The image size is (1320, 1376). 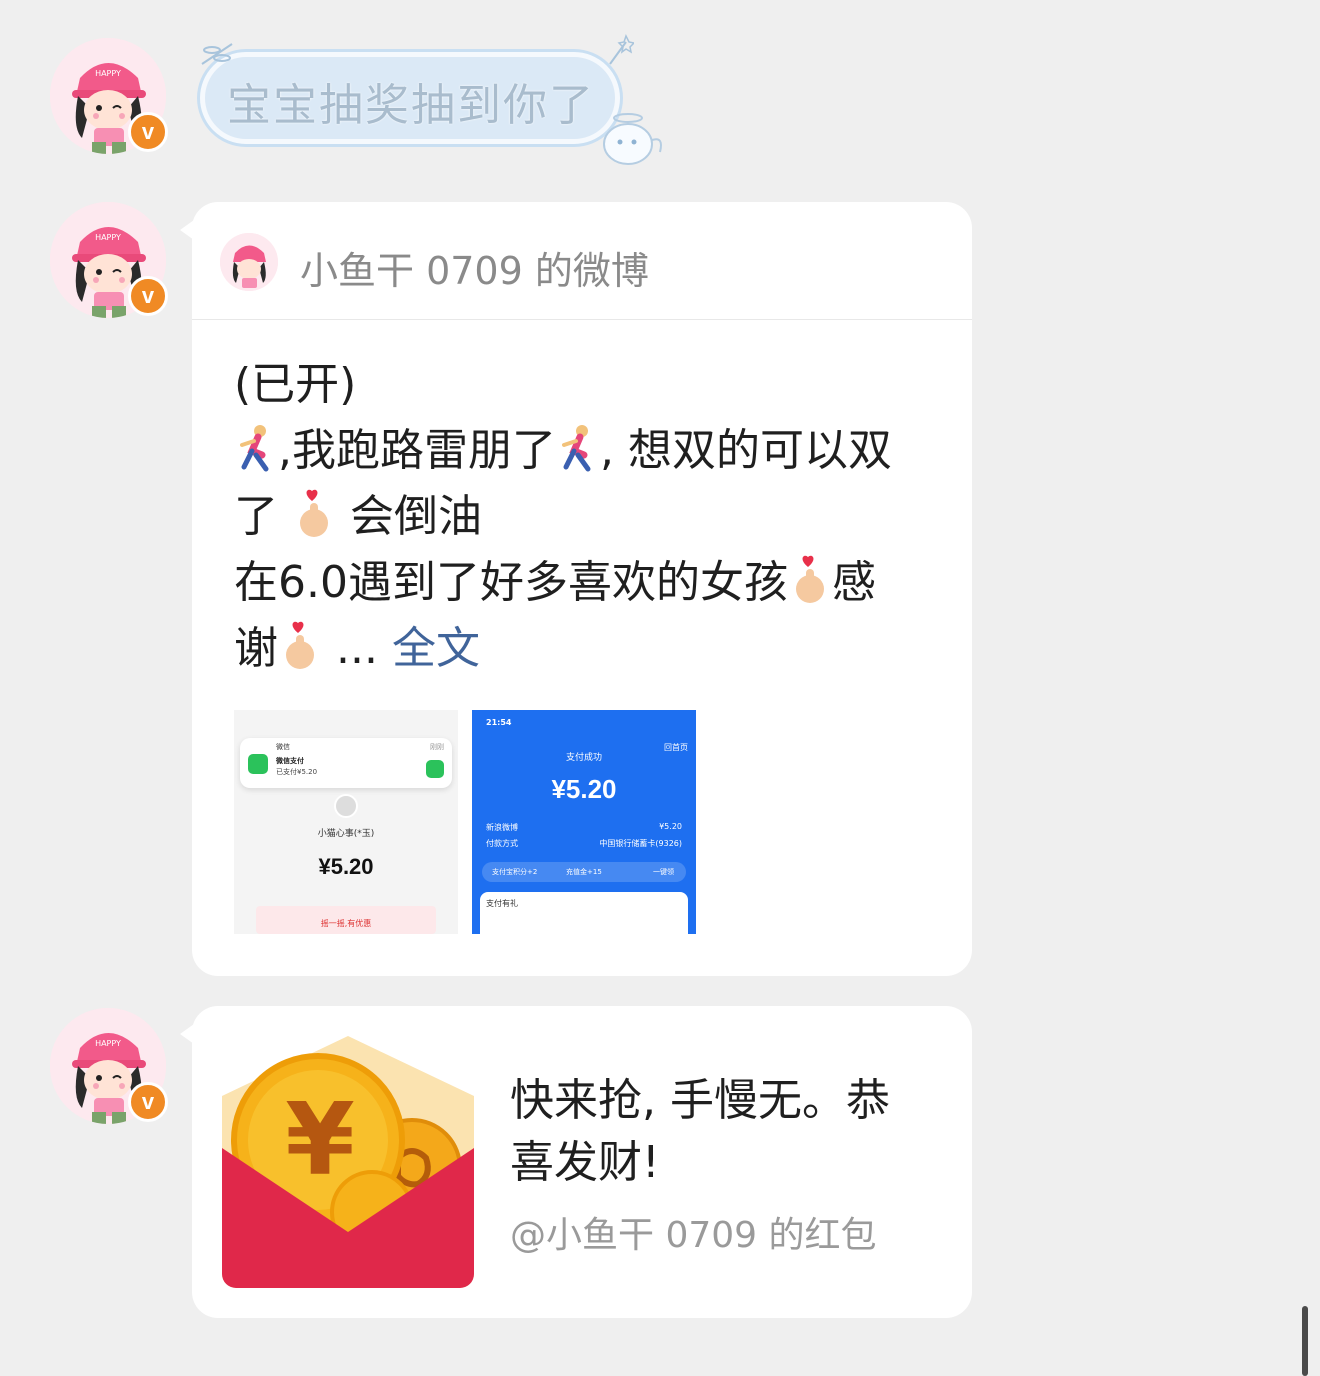 I want to click on red-packet-sender: @小鱼干 0709 的红包, so click(x=693, y=1235).